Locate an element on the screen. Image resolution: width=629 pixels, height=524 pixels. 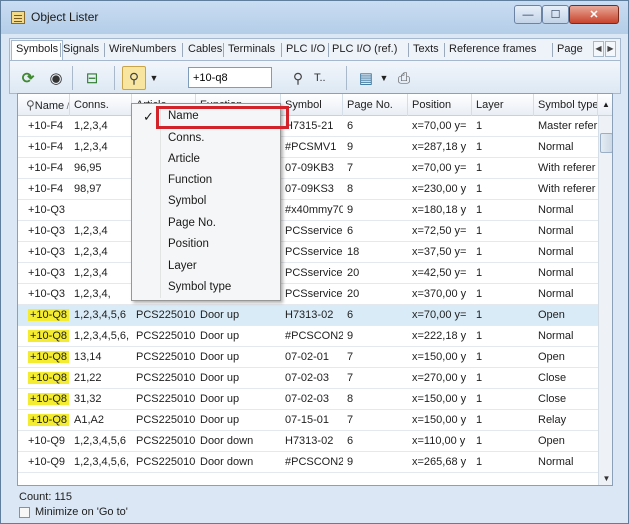
cell-position: x=70,00 y= is located at coordinates (439, 315).